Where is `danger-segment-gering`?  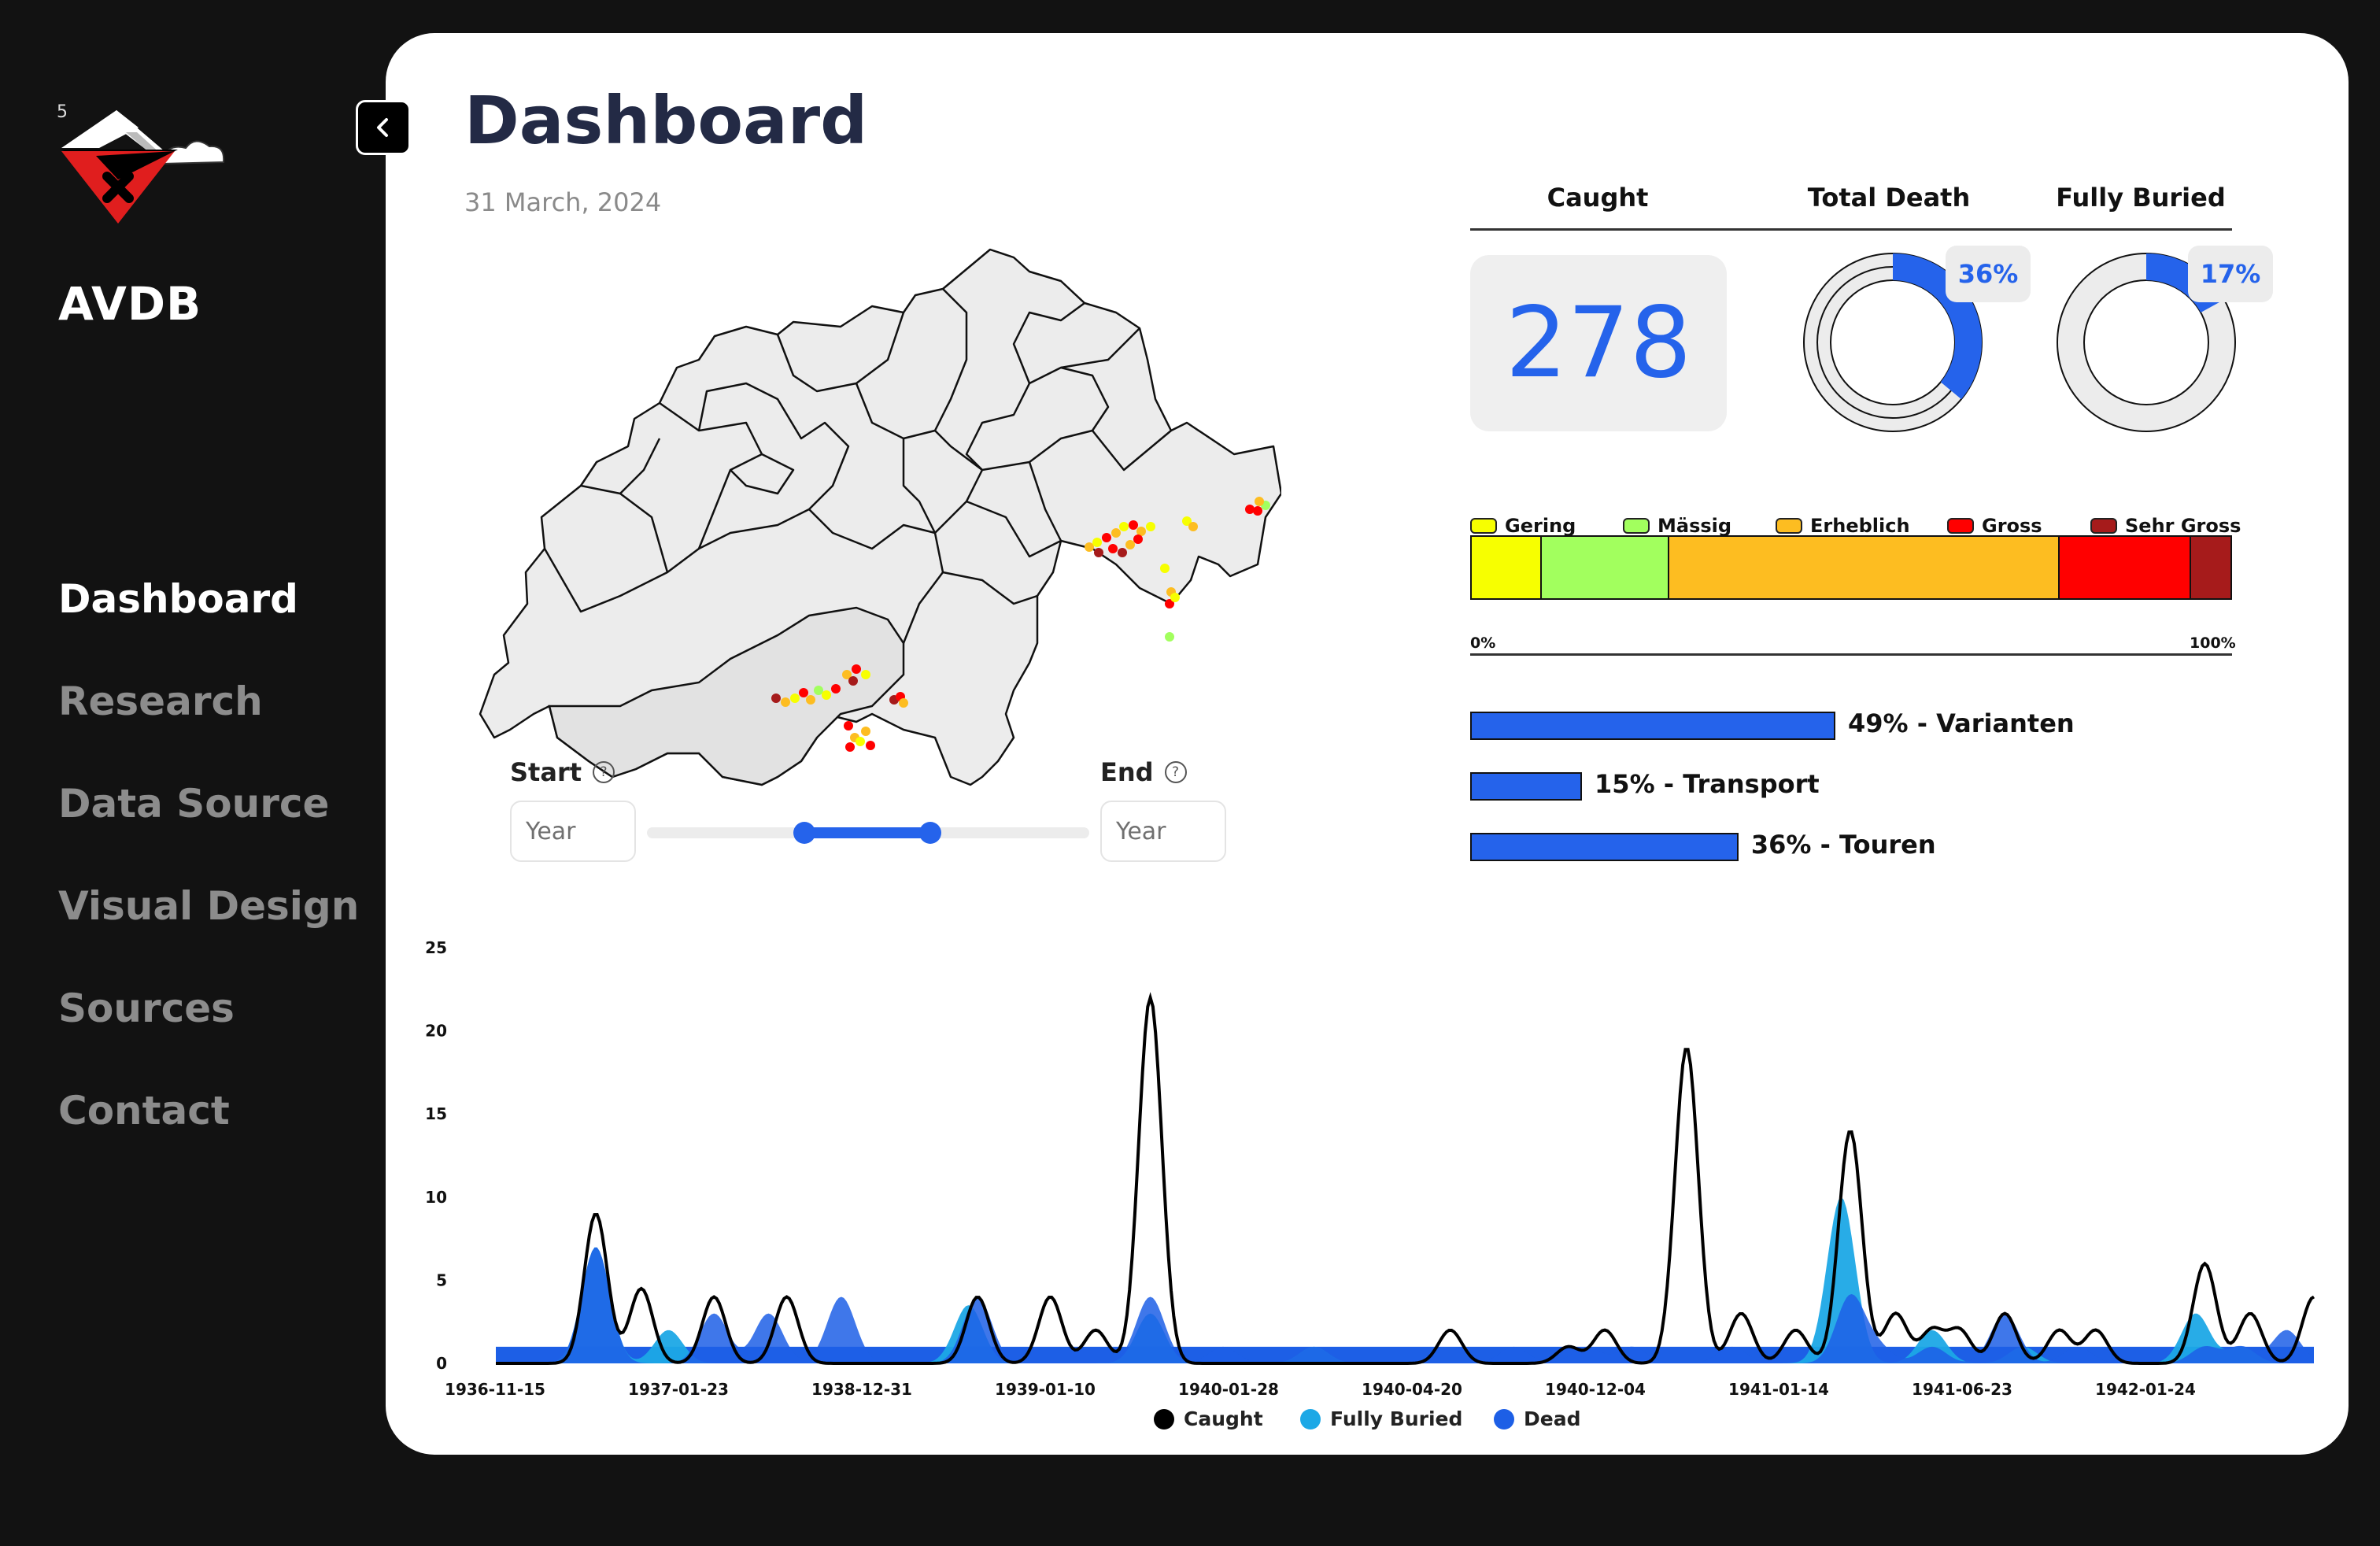 danger-segment-gering is located at coordinates (1507, 567).